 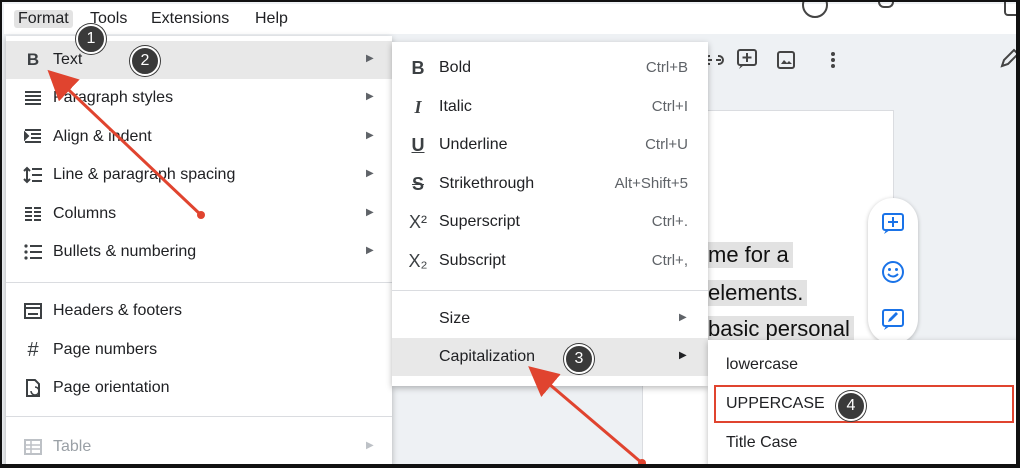 What do you see at coordinates (125, 143) in the screenshot?
I see `arrow-to-text-menu` at bounding box center [125, 143].